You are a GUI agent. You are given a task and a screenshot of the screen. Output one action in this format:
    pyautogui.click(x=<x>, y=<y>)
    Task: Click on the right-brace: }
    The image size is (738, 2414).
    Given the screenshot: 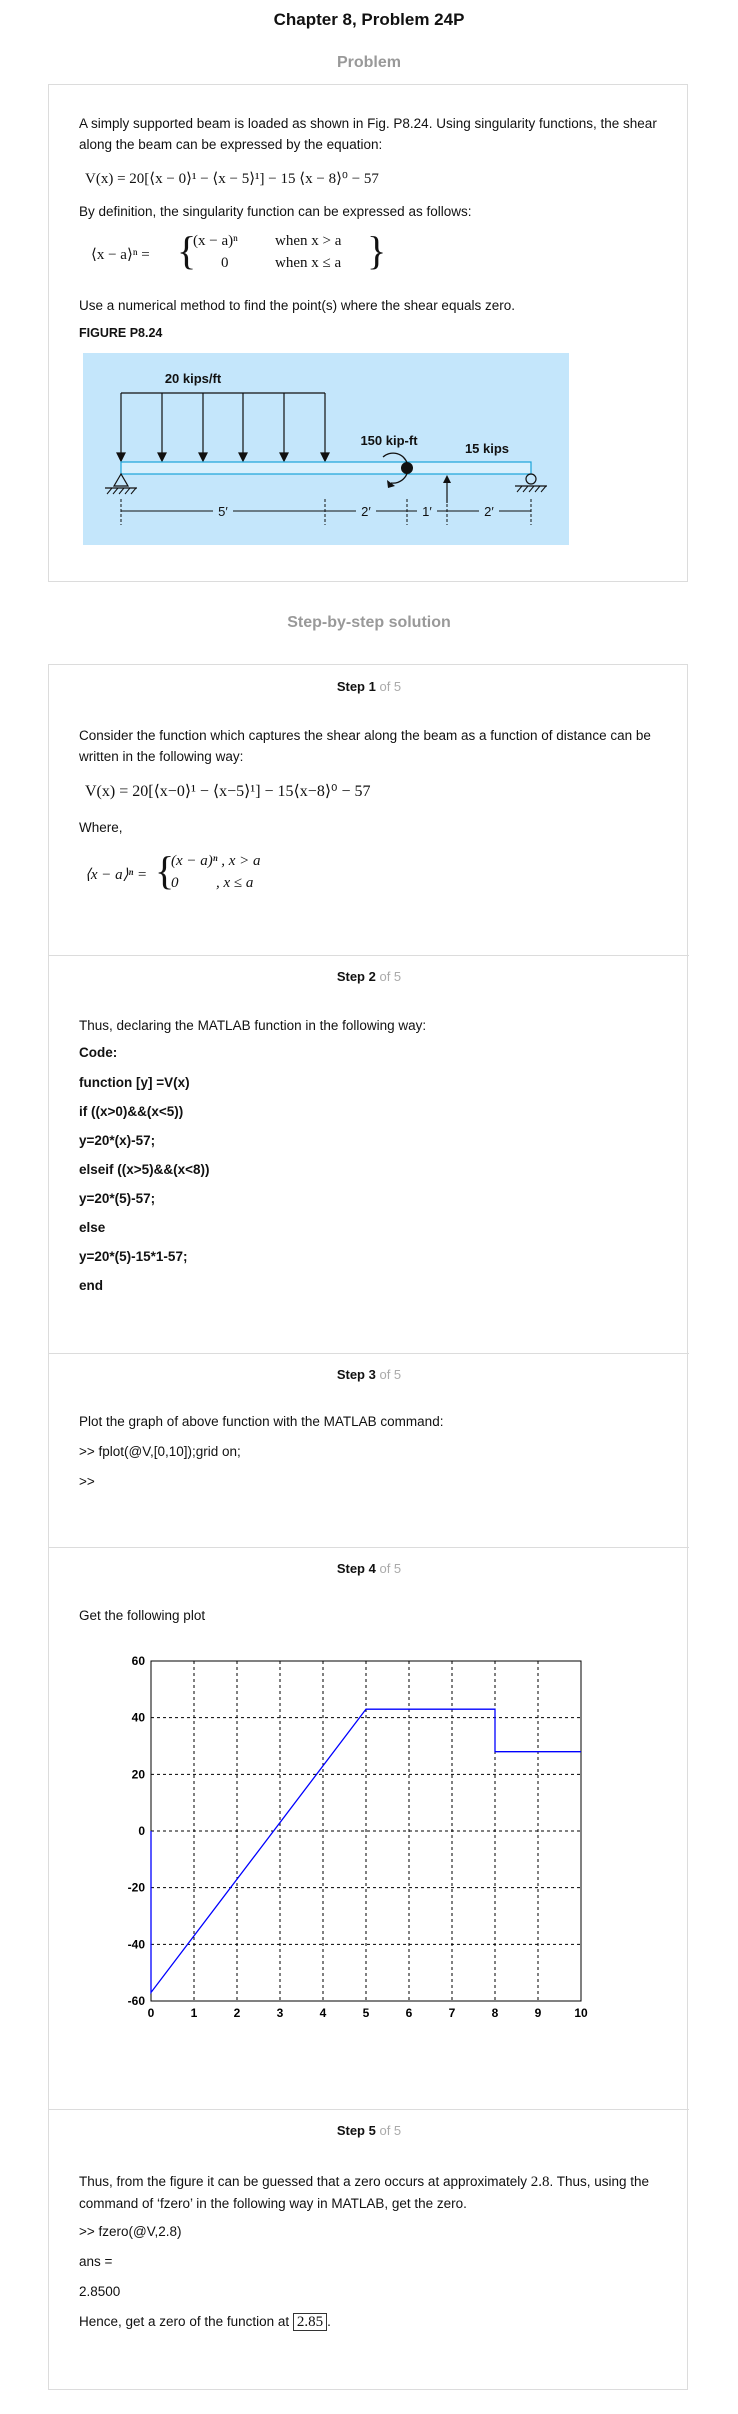 What is the action you would take?
    pyautogui.click(x=377, y=250)
    